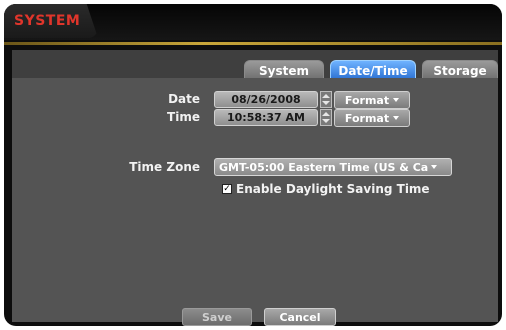  I want to click on tab-system-label: System, so click(284, 70).